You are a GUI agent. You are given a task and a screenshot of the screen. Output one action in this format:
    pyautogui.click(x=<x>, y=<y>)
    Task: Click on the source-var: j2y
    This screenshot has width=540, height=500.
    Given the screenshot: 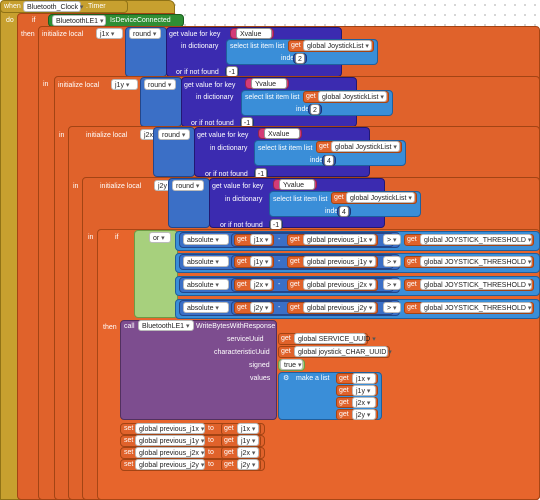 What is the action you would take?
    pyautogui.click(x=248, y=464)
    